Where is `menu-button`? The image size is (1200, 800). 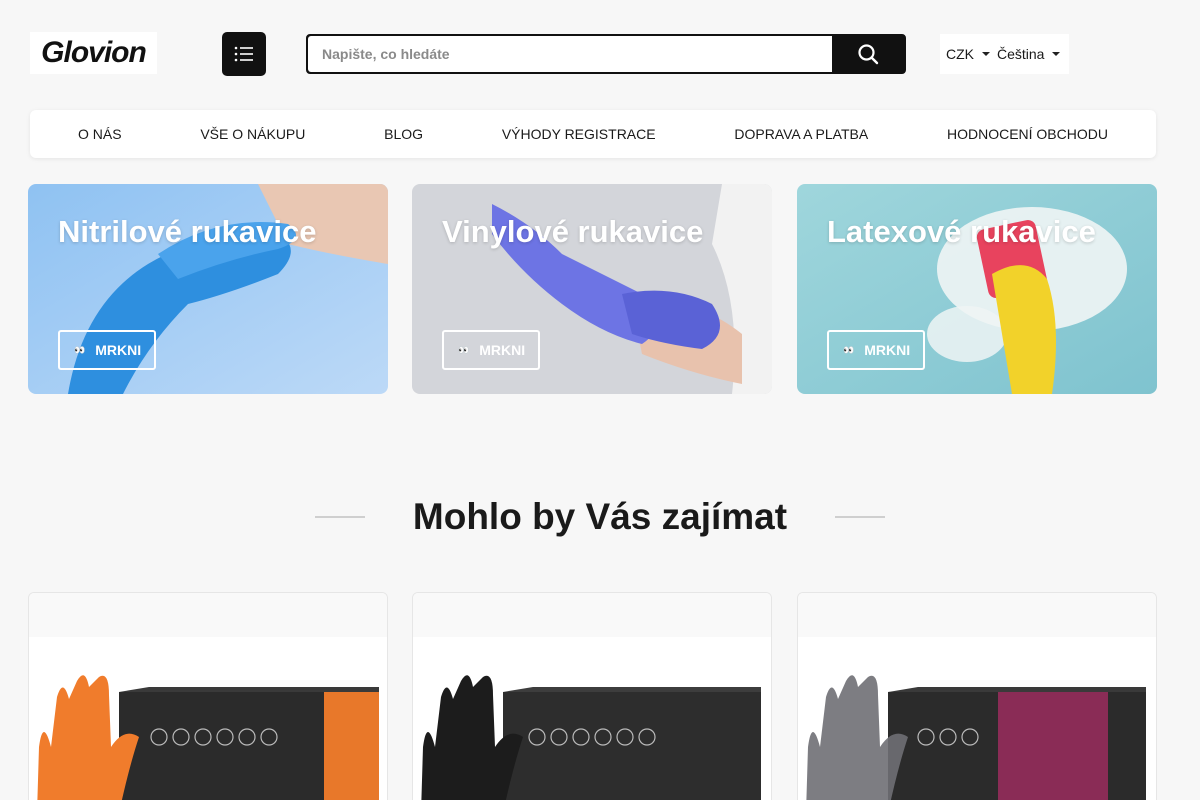
menu-button is located at coordinates (244, 54).